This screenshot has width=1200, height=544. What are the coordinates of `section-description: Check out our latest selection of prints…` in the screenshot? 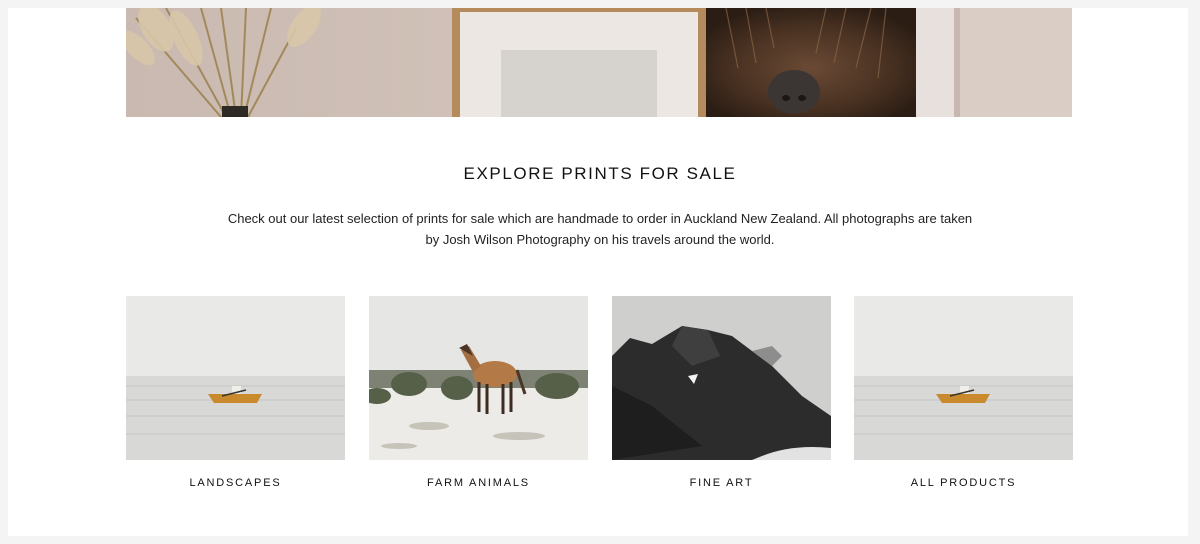 It's located at (600, 229).